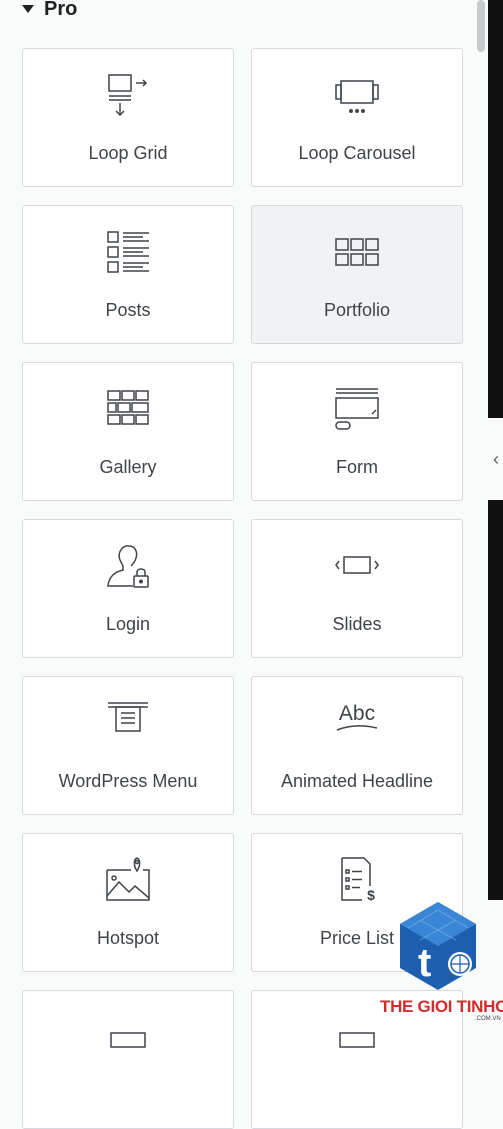  What do you see at coordinates (128, 153) in the screenshot?
I see `widget-label: Loop Grid` at bounding box center [128, 153].